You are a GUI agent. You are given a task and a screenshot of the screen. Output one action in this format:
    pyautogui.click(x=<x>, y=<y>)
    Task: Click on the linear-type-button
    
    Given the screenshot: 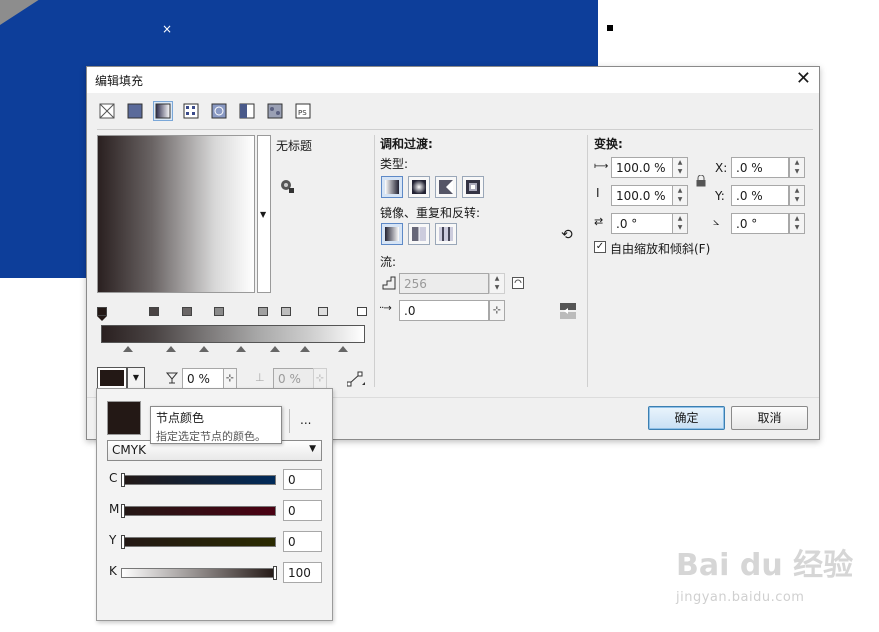 What is the action you would take?
    pyautogui.click(x=392, y=187)
    